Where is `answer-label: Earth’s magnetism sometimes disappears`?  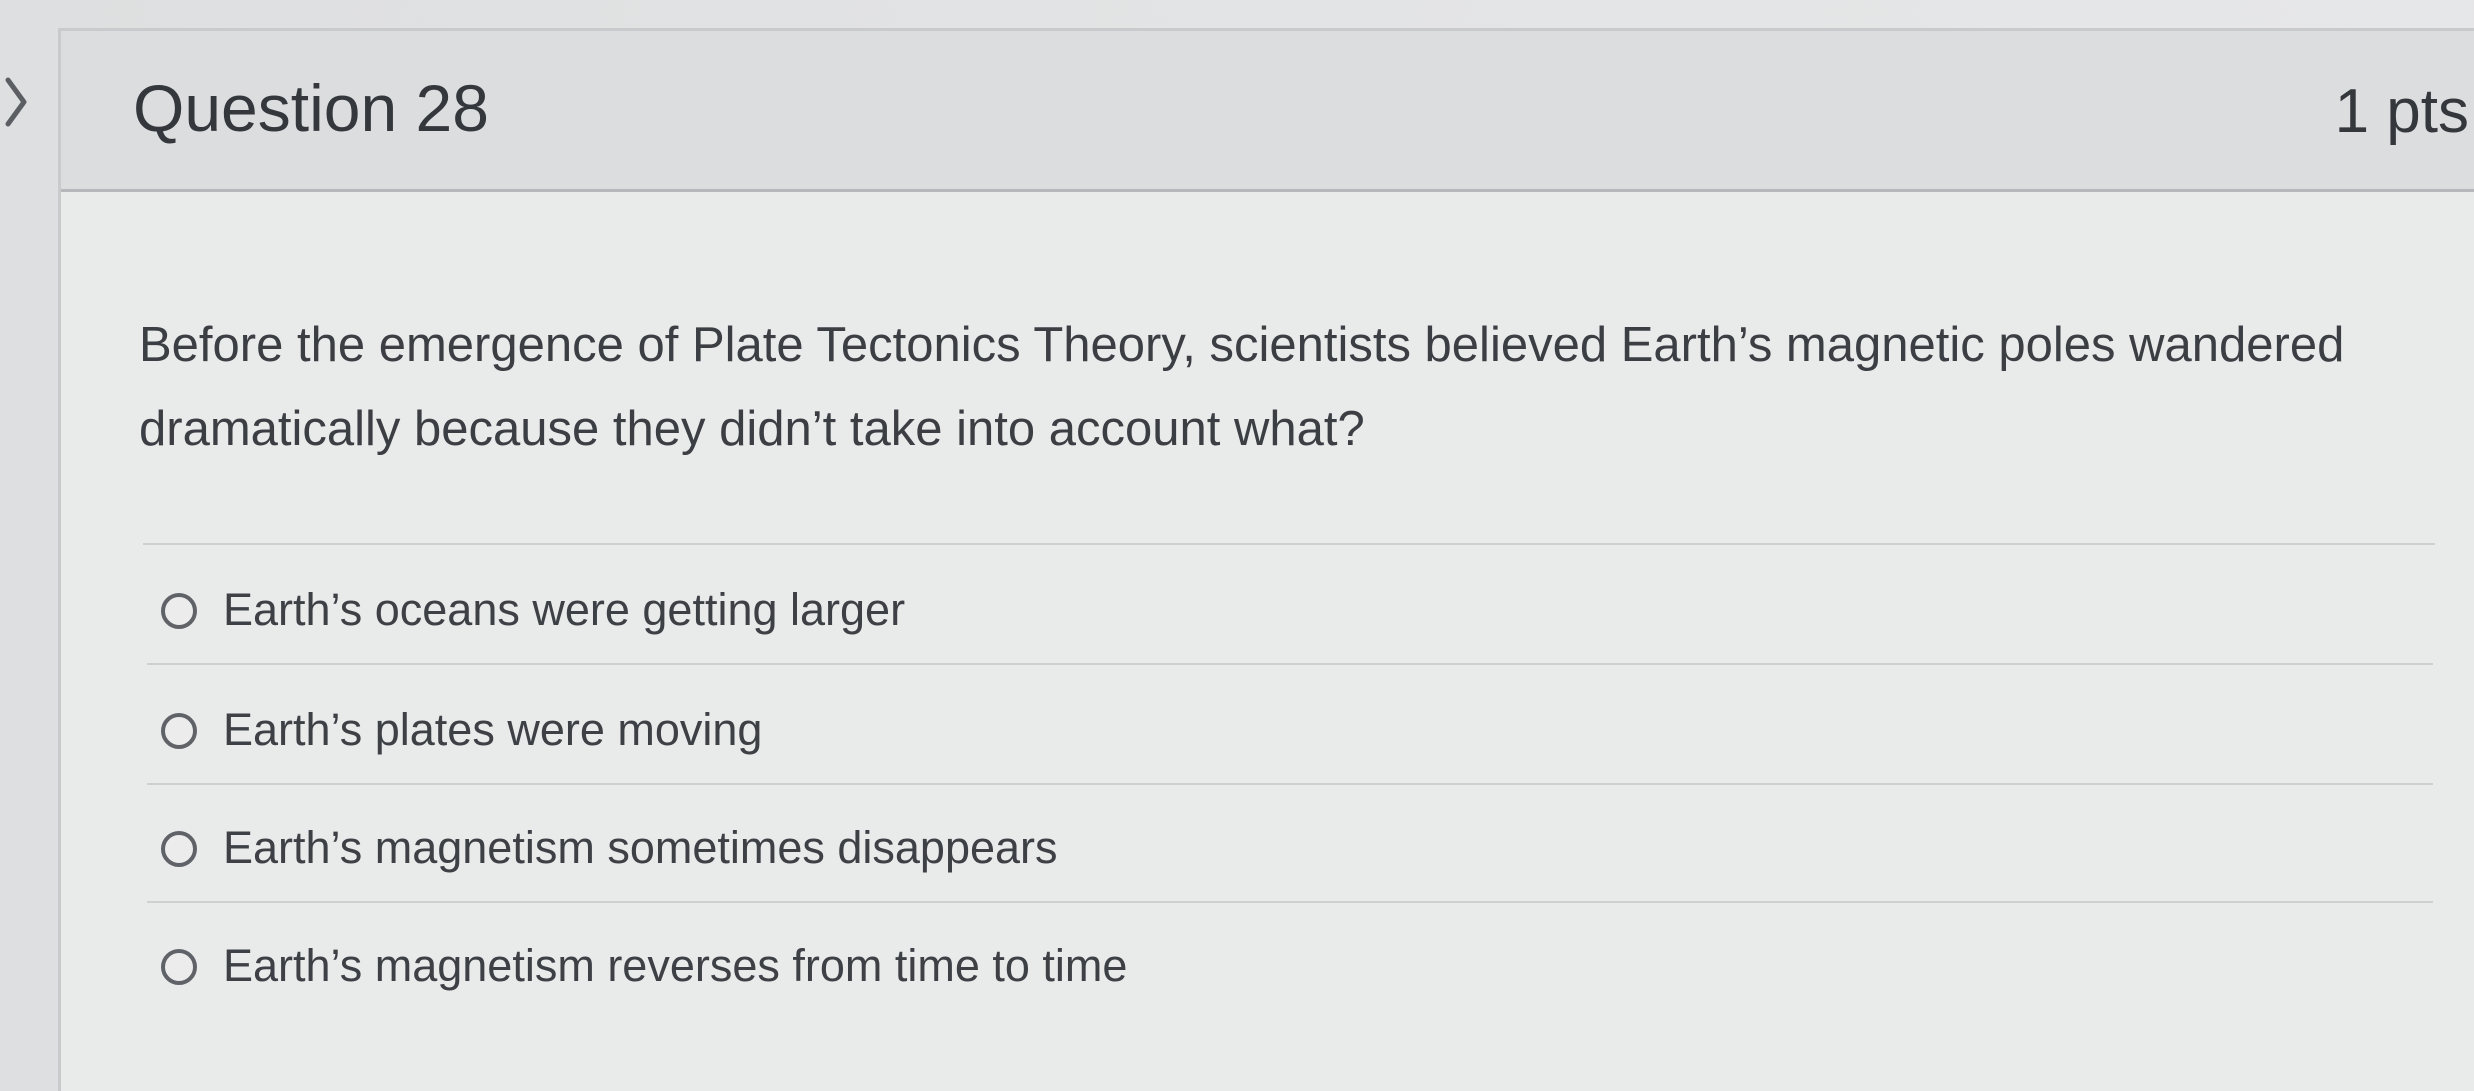 answer-label: Earth’s magnetism sometimes disappears is located at coordinates (640, 847).